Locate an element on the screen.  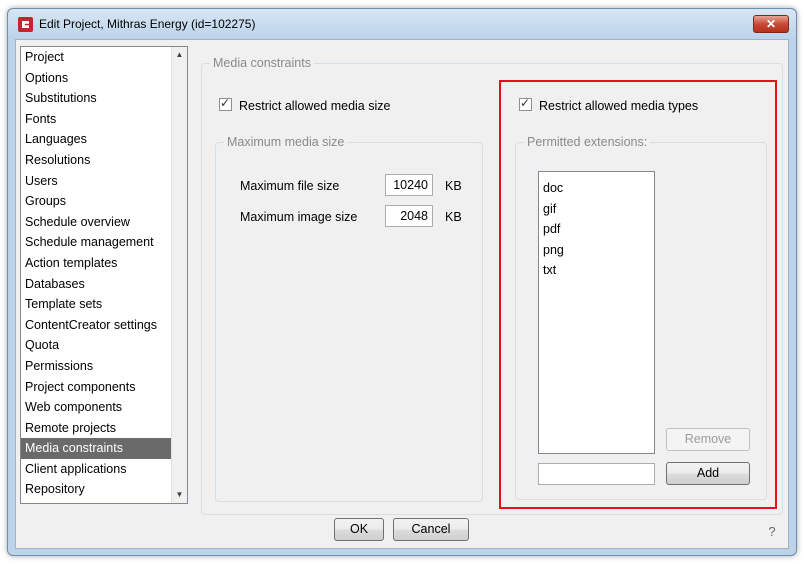
scroll-down-arrow-icon: ▼ is located at coordinates (179, 495).